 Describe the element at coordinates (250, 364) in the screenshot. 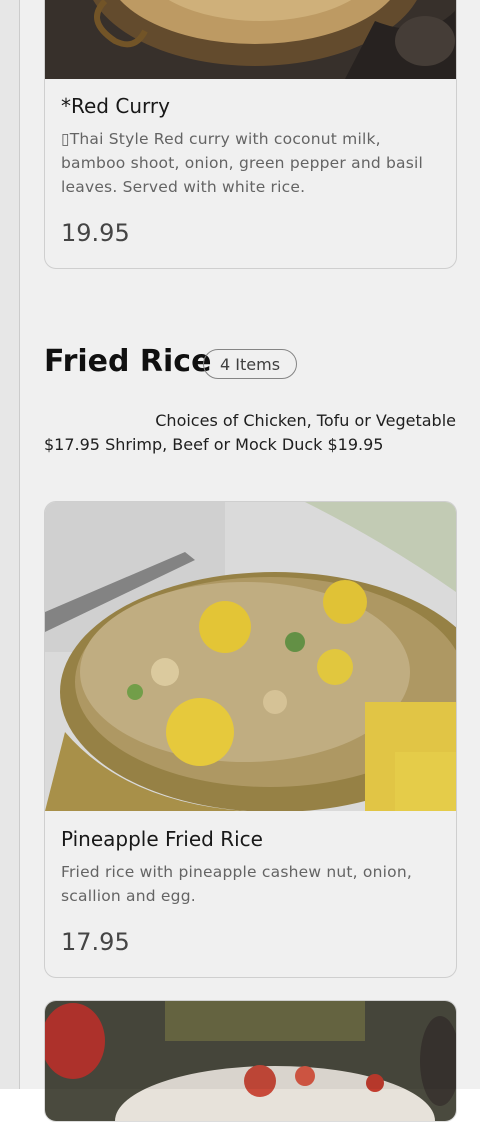

I see `item-count-badge: 4 Items` at that location.